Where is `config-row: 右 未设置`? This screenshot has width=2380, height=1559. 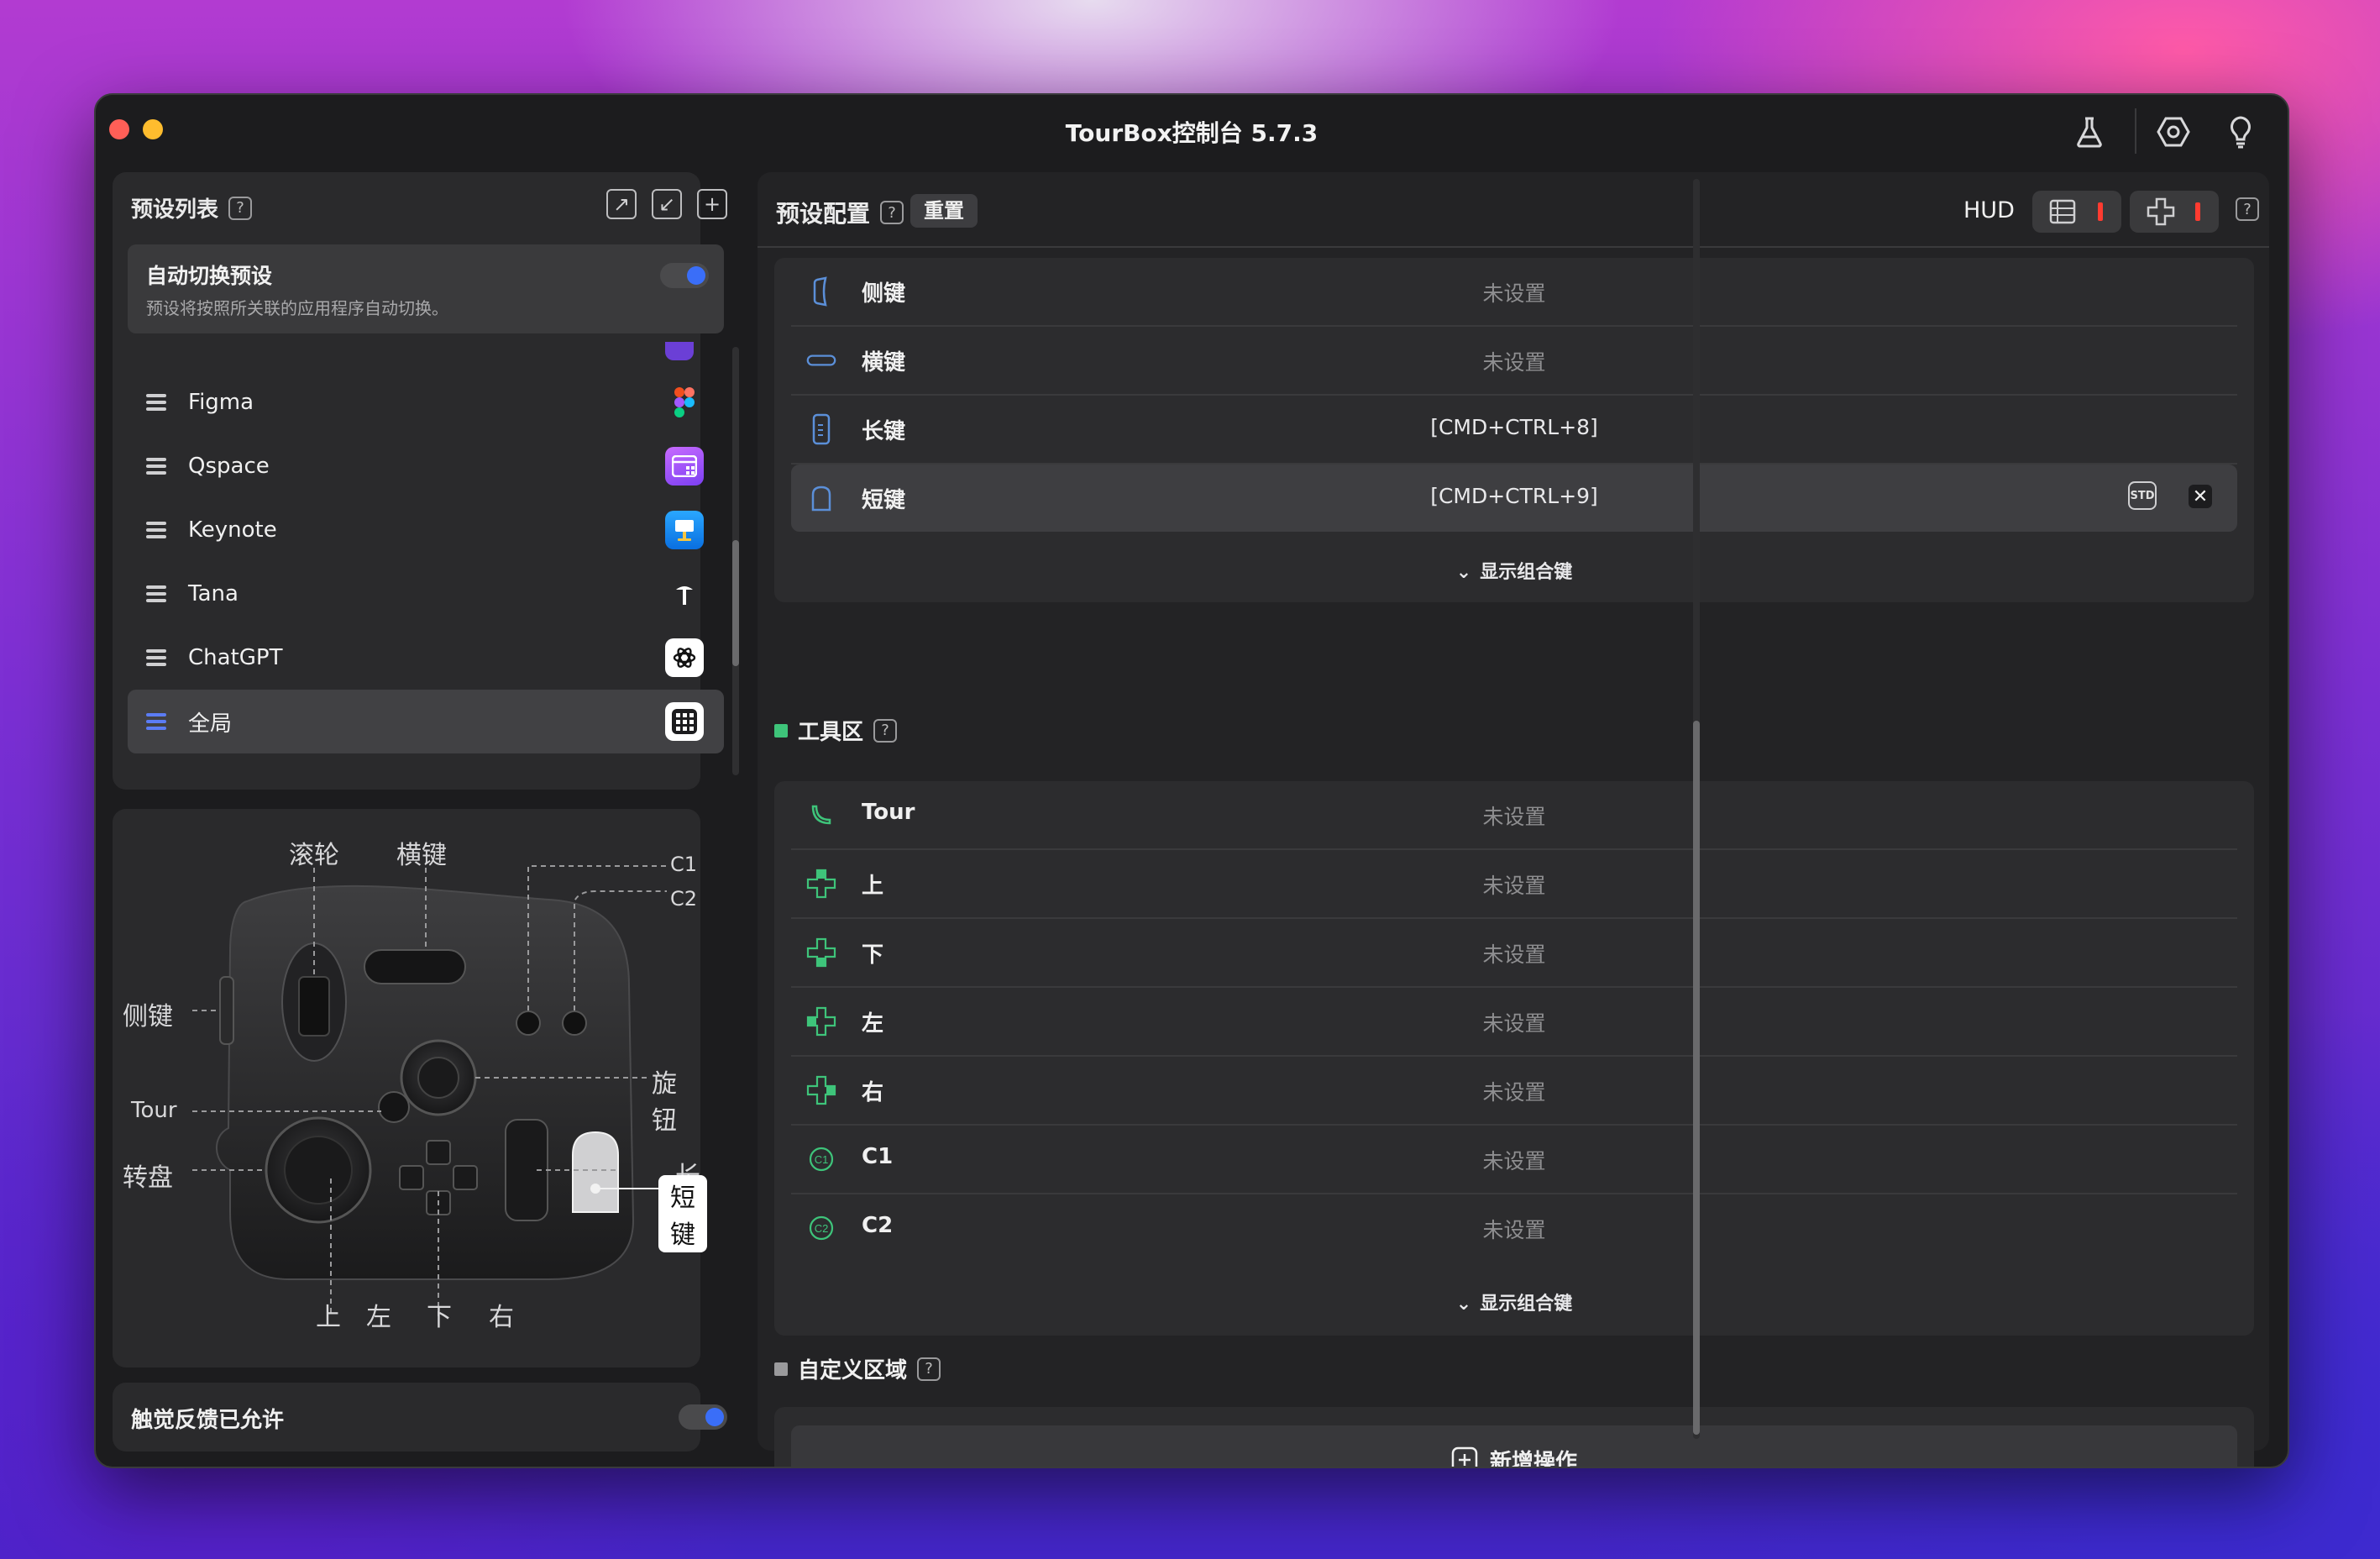 config-row: 右 未设置 is located at coordinates (1514, 1091).